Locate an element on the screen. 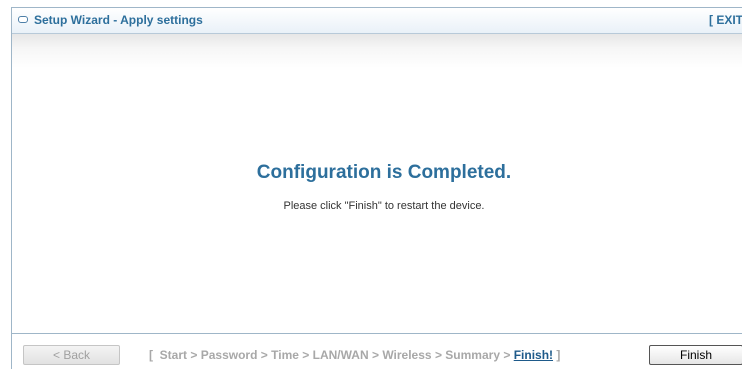 This screenshot has width=742, height=370. step-start: Start is located at coordinates (173, 355).